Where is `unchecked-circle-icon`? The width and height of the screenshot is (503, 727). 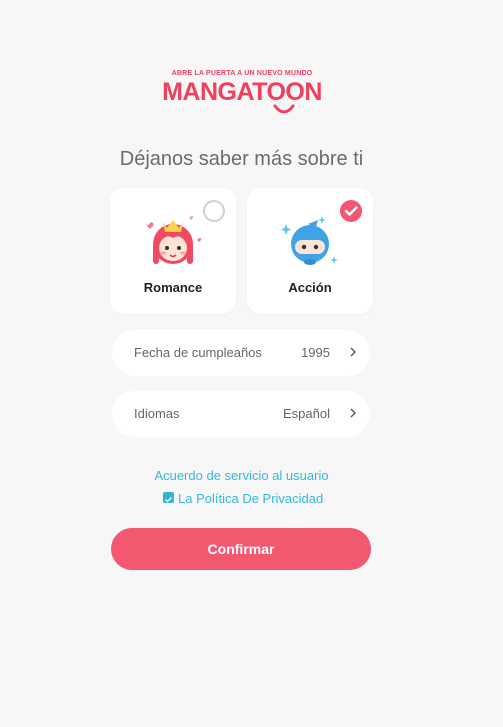 unchecked-circle-icon is located at coordinates (214, 211).